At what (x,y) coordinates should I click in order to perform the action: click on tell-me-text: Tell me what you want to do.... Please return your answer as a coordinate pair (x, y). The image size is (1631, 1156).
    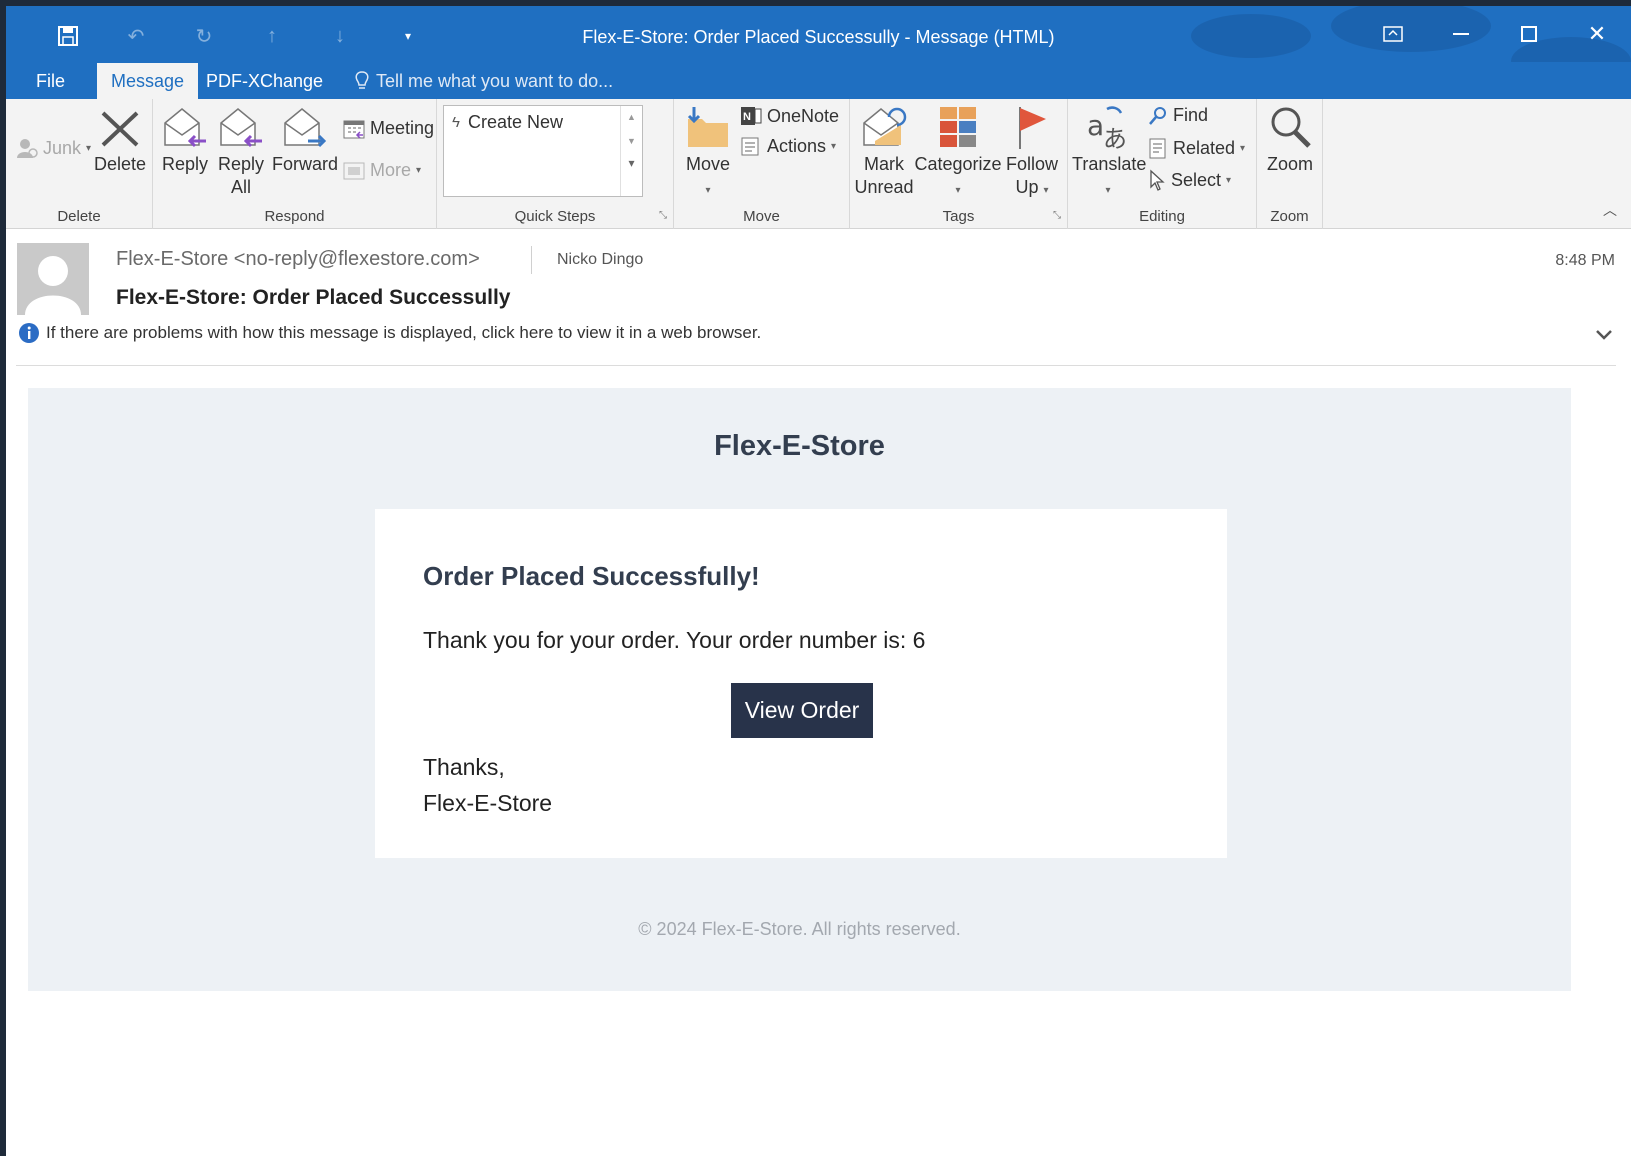
    Looking at the image, I should click on (495, 81).